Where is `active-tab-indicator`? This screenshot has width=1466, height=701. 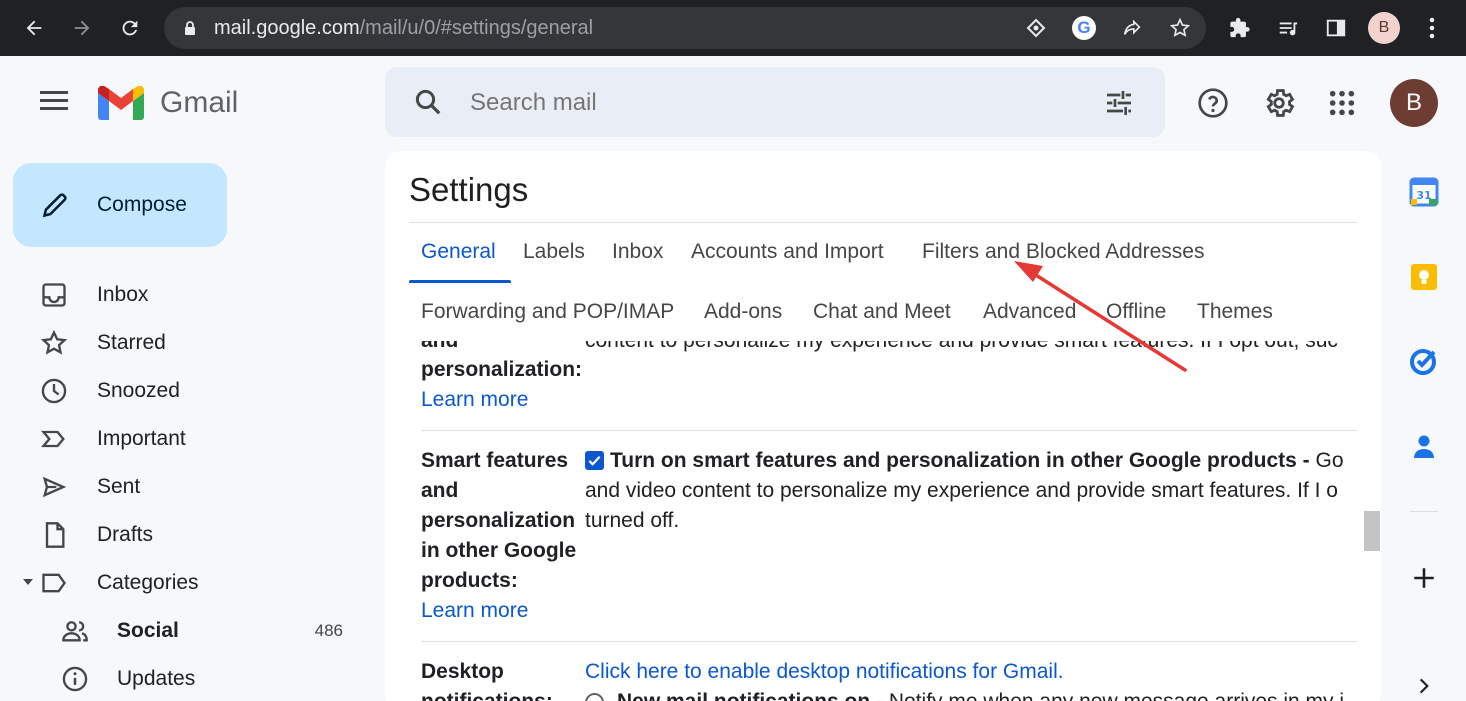 active-tab-indicator is located at coordinates (460, 281).